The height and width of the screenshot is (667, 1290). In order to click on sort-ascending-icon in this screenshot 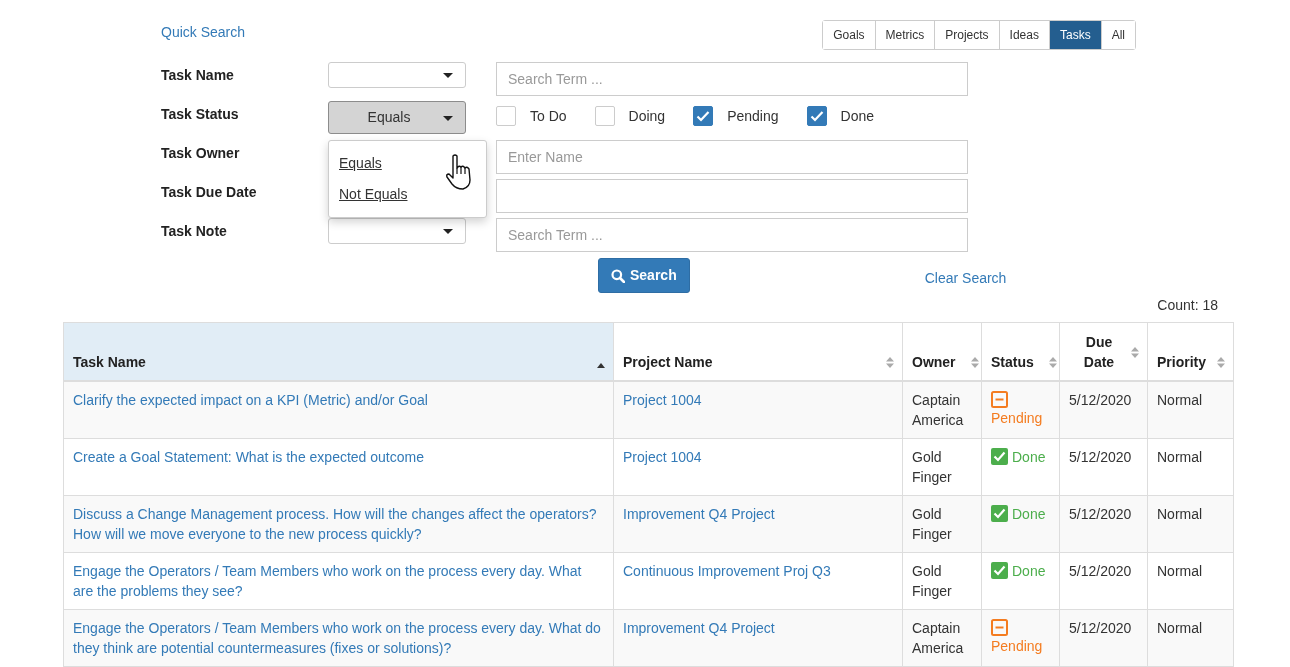, I will do `click(601, 365)`.